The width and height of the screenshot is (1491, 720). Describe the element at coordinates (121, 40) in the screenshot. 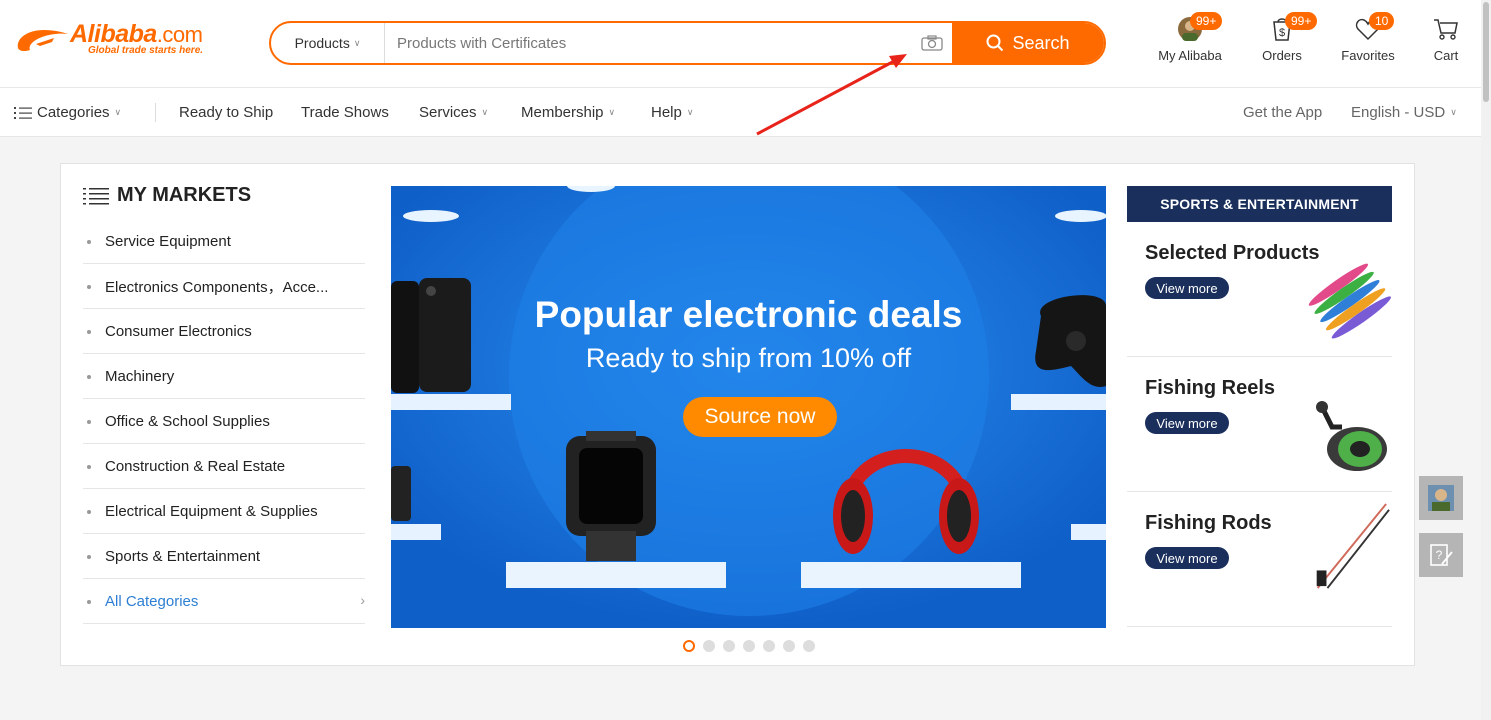

I see `alibaba-logo: Alibaba.com Global trade starts here.` at that location.